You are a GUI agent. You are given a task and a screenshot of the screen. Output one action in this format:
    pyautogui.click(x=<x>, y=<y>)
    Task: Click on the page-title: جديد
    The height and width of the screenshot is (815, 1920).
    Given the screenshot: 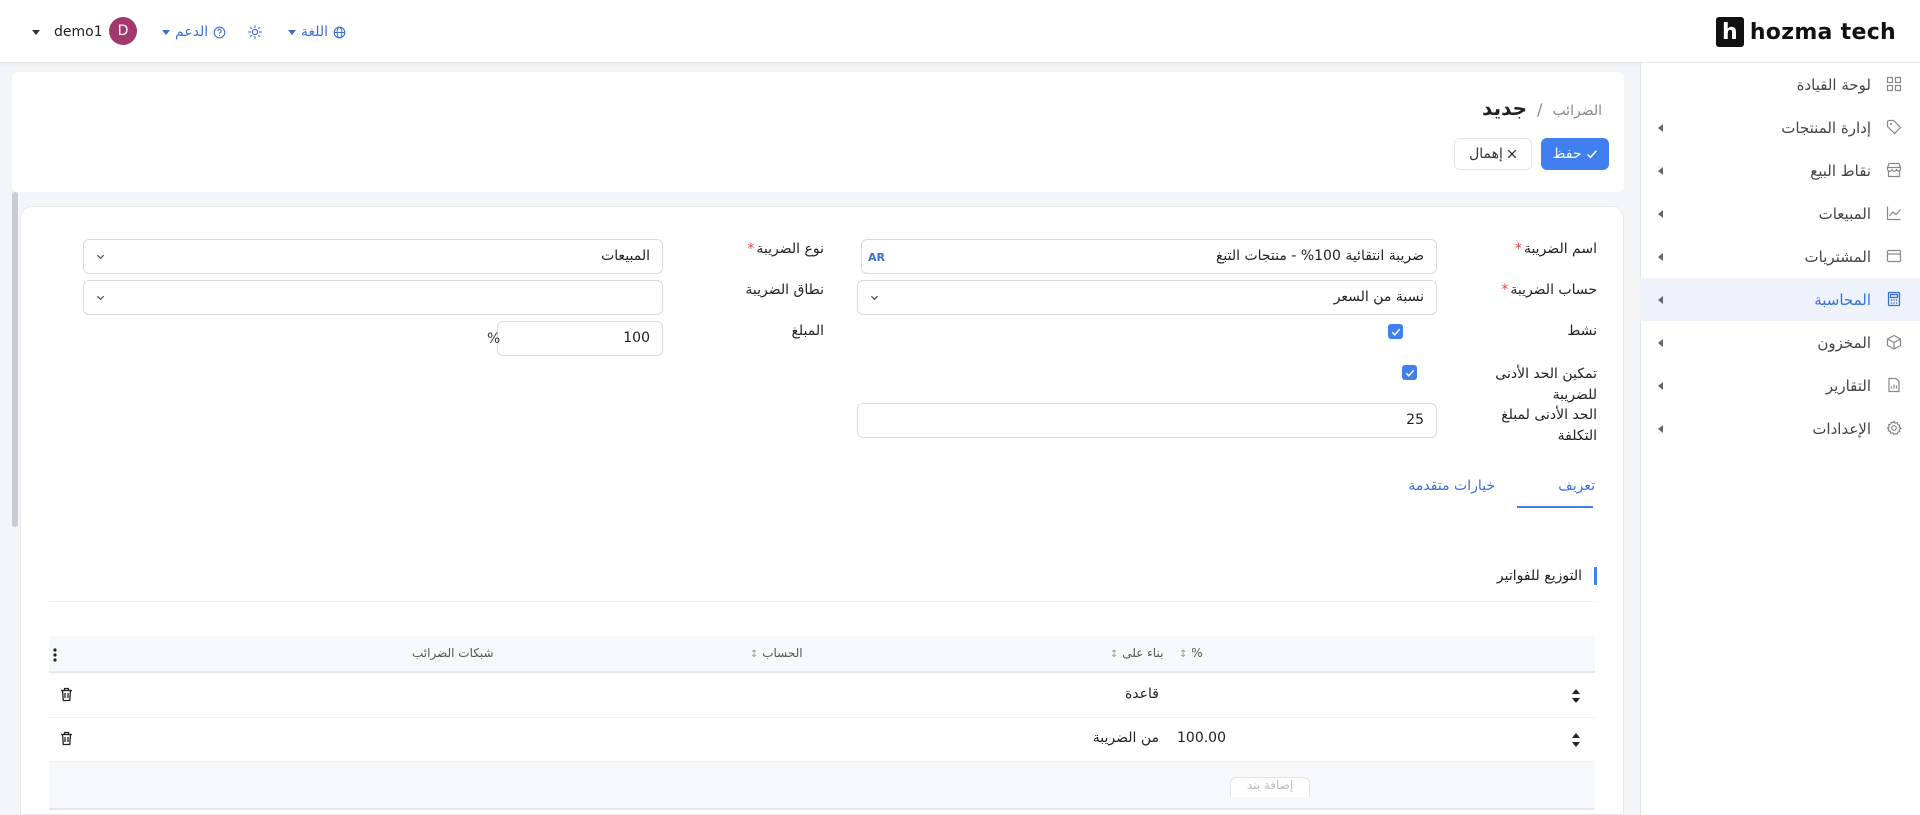 What is the action you would take?
    pyautogui.click(x=1505, y=108)
    